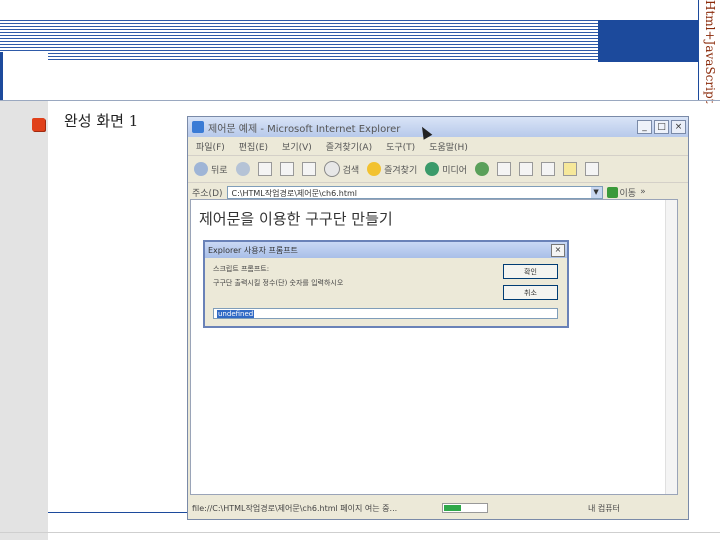  What do you see at coordinates (644, 127) in the screenshot?
I see `minimize-button: _` at bounding box center [644, 127].